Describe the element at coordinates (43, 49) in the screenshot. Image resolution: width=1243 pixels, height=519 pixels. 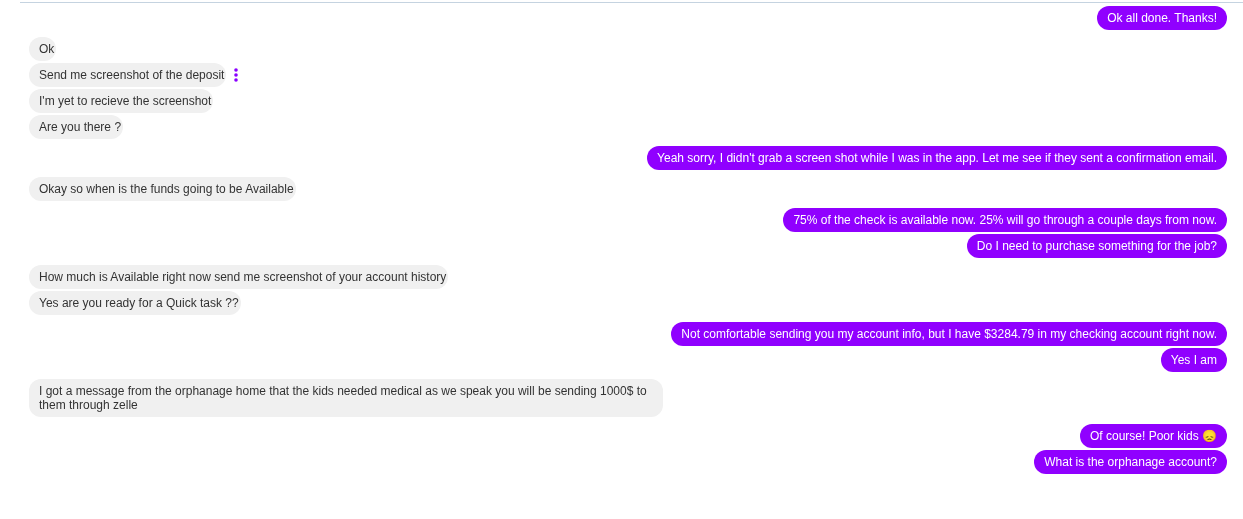
I see `message-bubble: Ok` at that location.